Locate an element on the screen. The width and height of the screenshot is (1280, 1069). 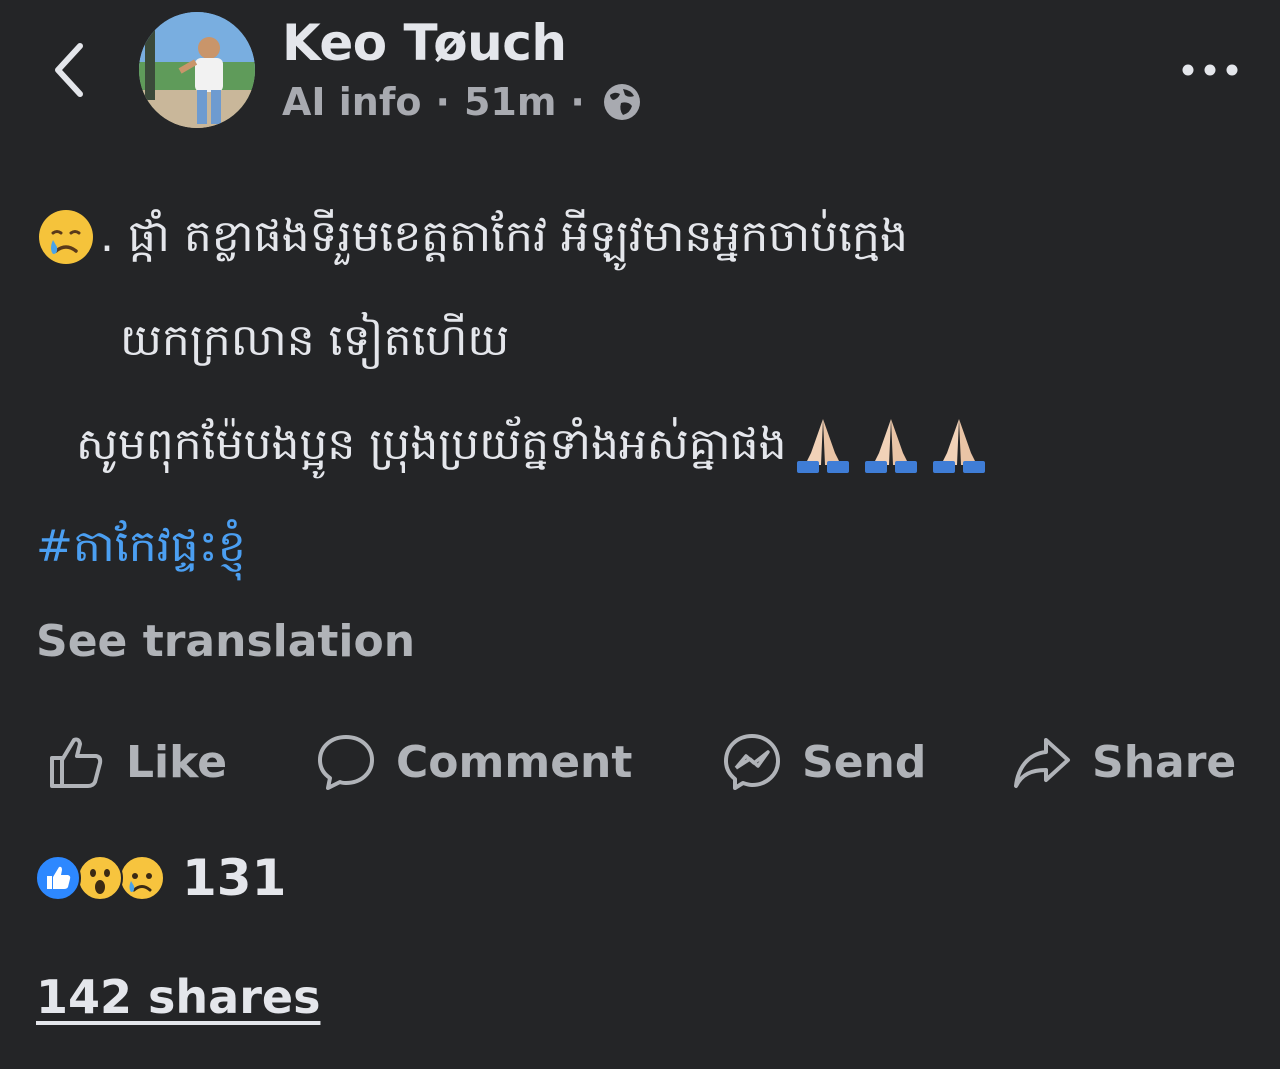
avatar-photo is located at coordinates (197, 70).